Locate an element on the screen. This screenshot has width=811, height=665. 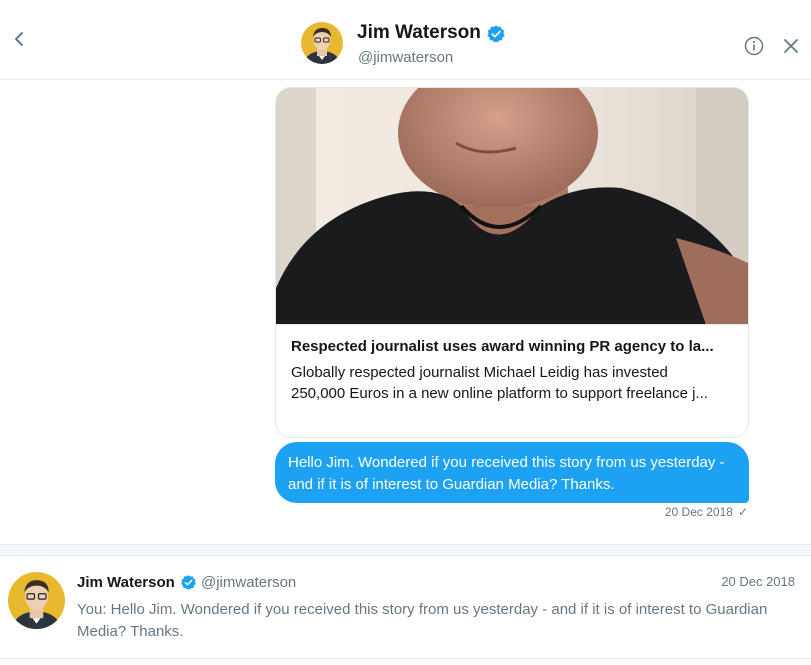
header-handle: @jimwaterson is located at coordinates (406, 57).